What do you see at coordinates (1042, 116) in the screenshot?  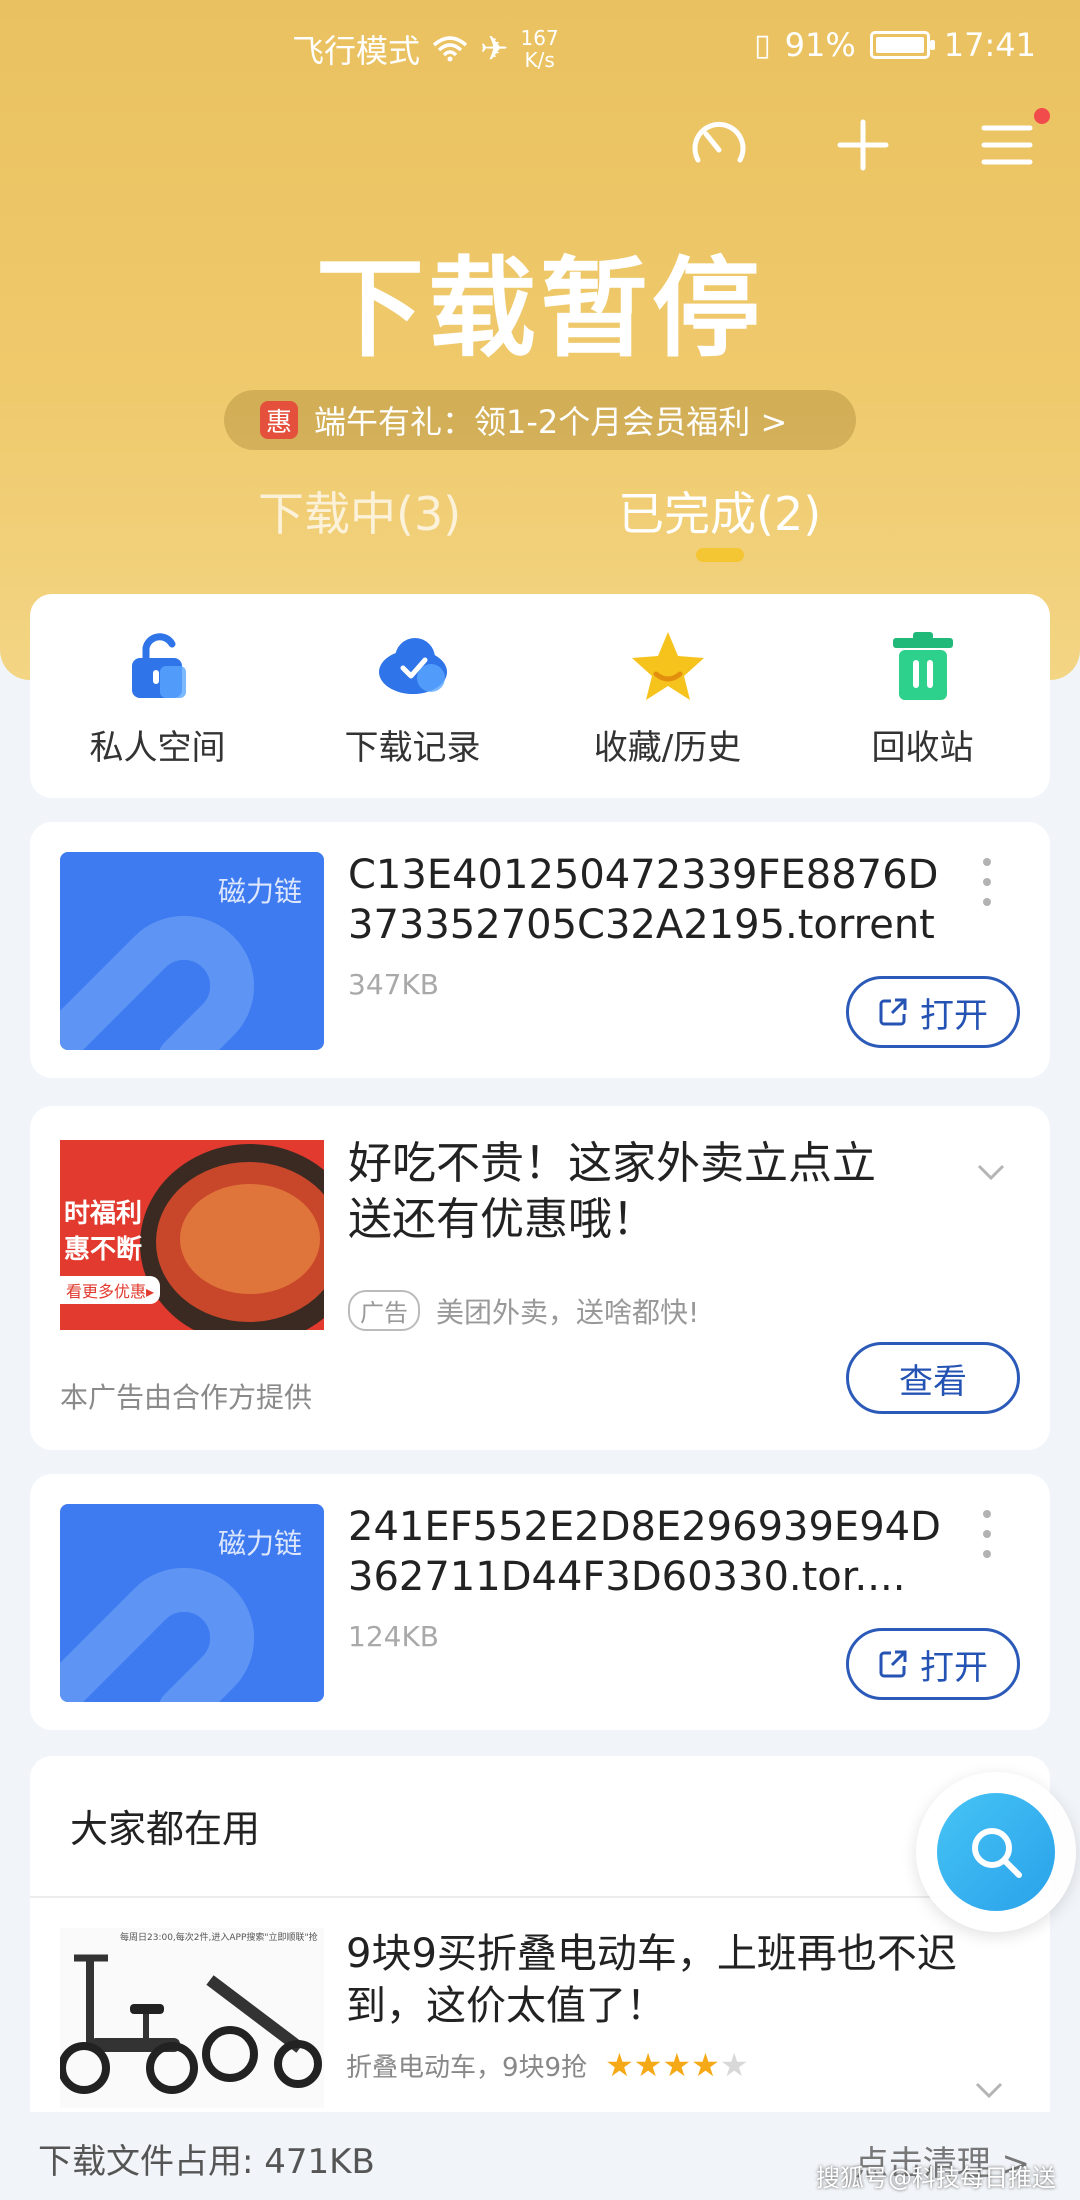 I see `notification-dot` at bounding box center [1042, 116].